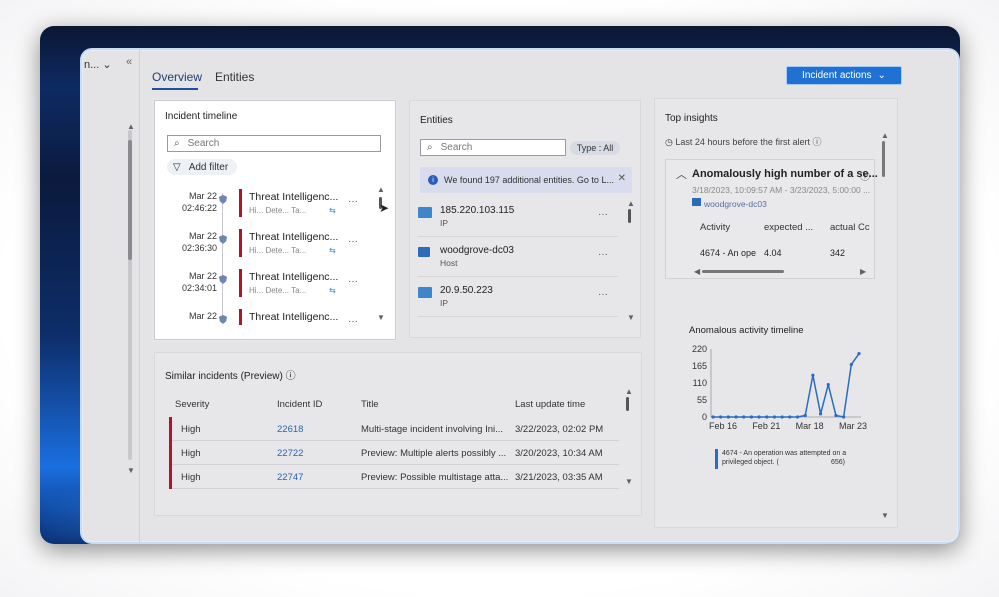 The height and width of the screenshot is (597, 999). I want to click on column-last-update: Last update time, so click(550, 404).